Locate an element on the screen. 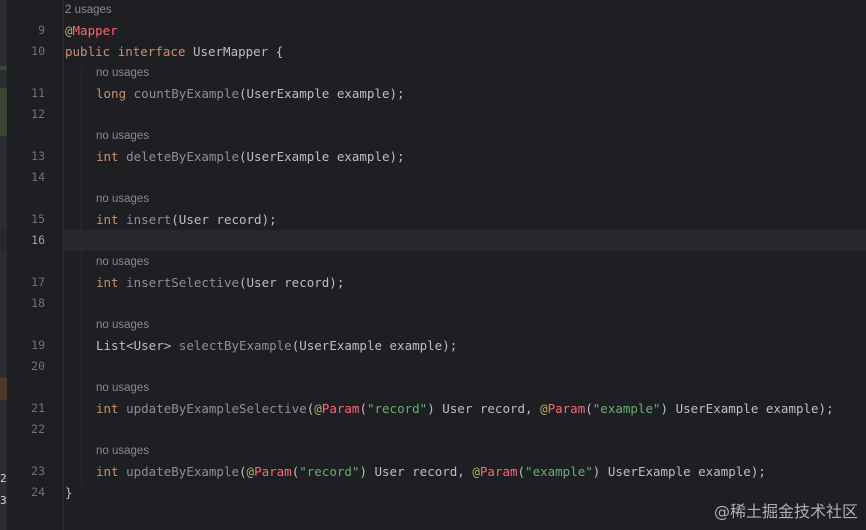 This screenshot has height=530, width=866. line-number: 10 is located at coordinates (38, 51).